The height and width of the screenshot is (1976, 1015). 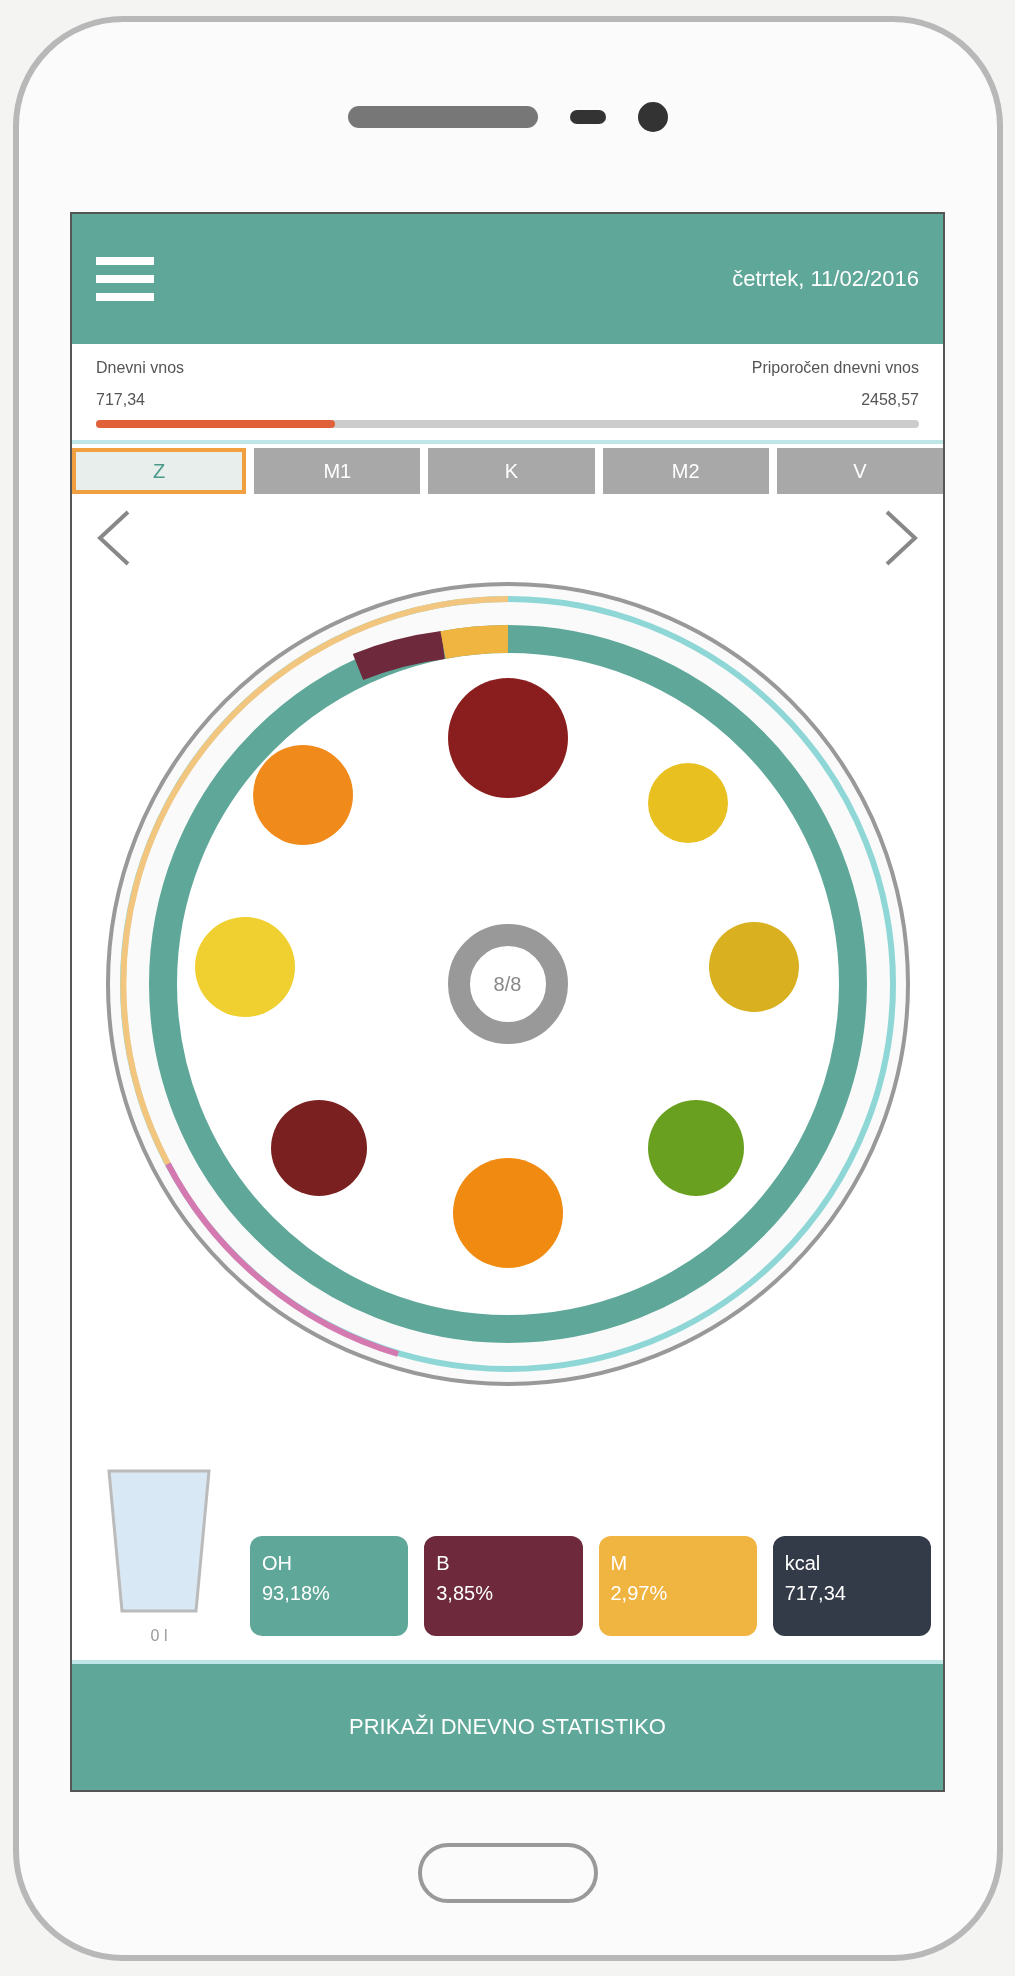 I want to click on nutrient-label: kcal, so click(x=803, y=1563).